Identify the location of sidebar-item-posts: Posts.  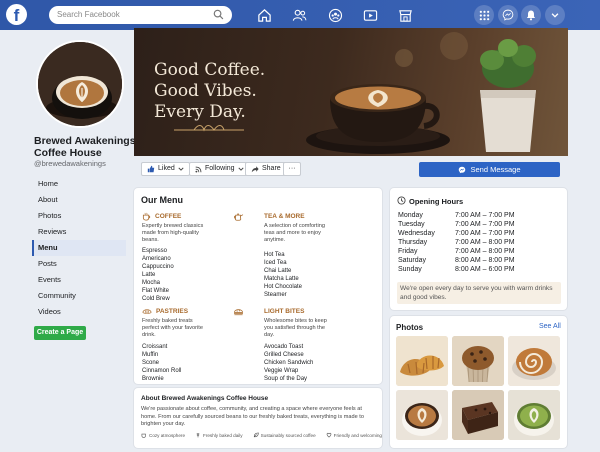
(79, 264).